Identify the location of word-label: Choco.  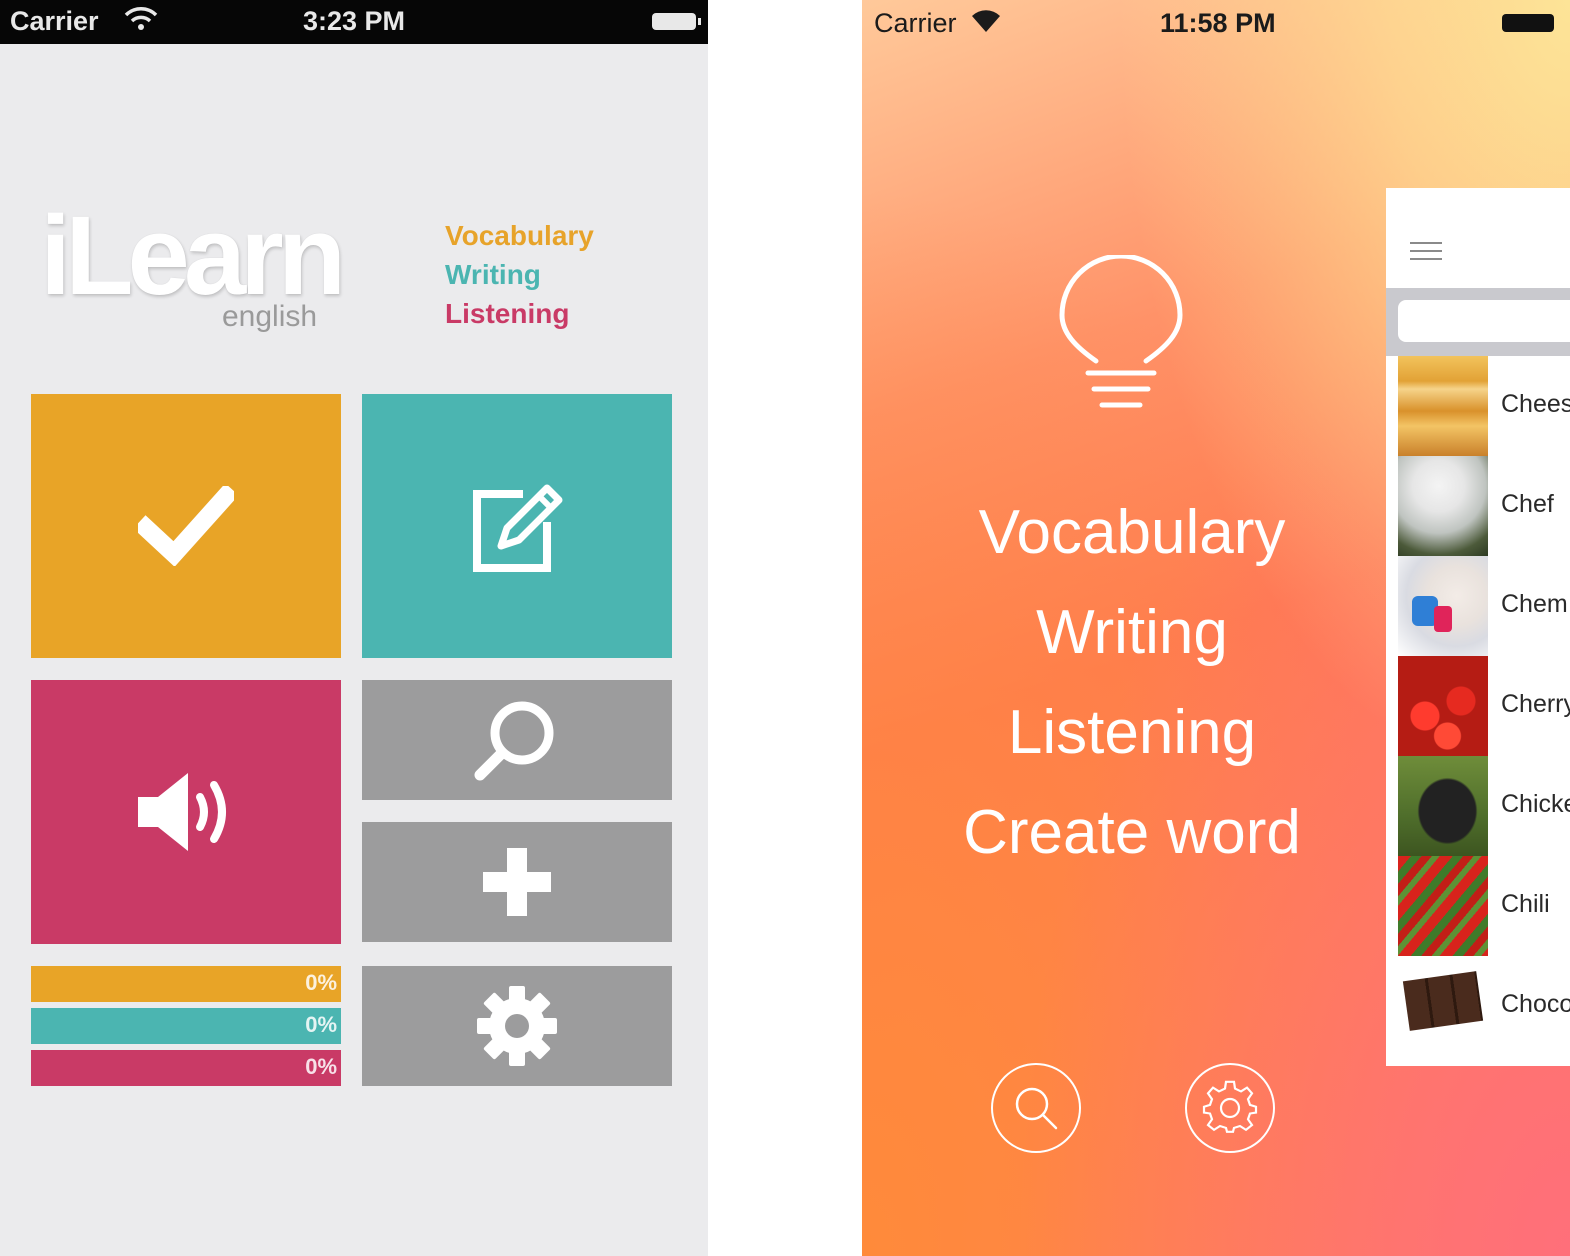
(1535, 1004).